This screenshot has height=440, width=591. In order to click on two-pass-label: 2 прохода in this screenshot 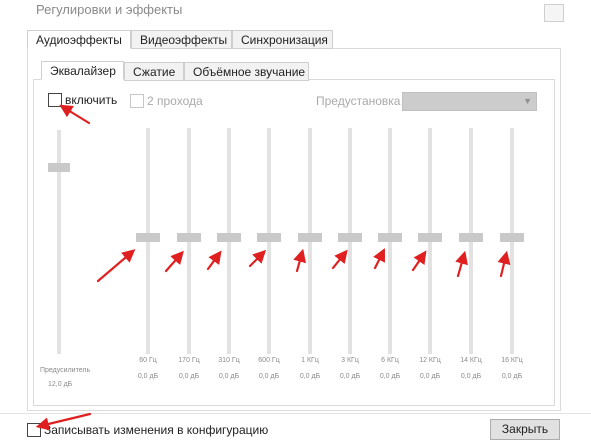, I will do `click(175, 101)`.